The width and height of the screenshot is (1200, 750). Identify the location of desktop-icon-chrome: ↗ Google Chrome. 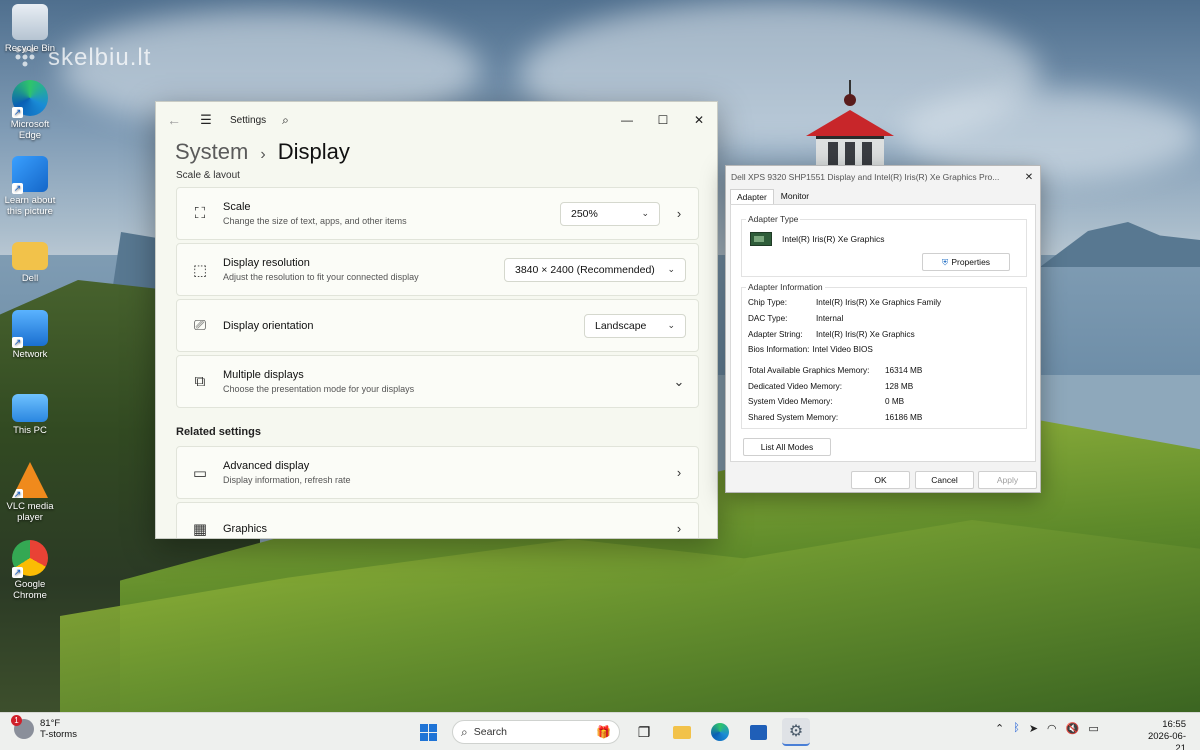
(30, 570).